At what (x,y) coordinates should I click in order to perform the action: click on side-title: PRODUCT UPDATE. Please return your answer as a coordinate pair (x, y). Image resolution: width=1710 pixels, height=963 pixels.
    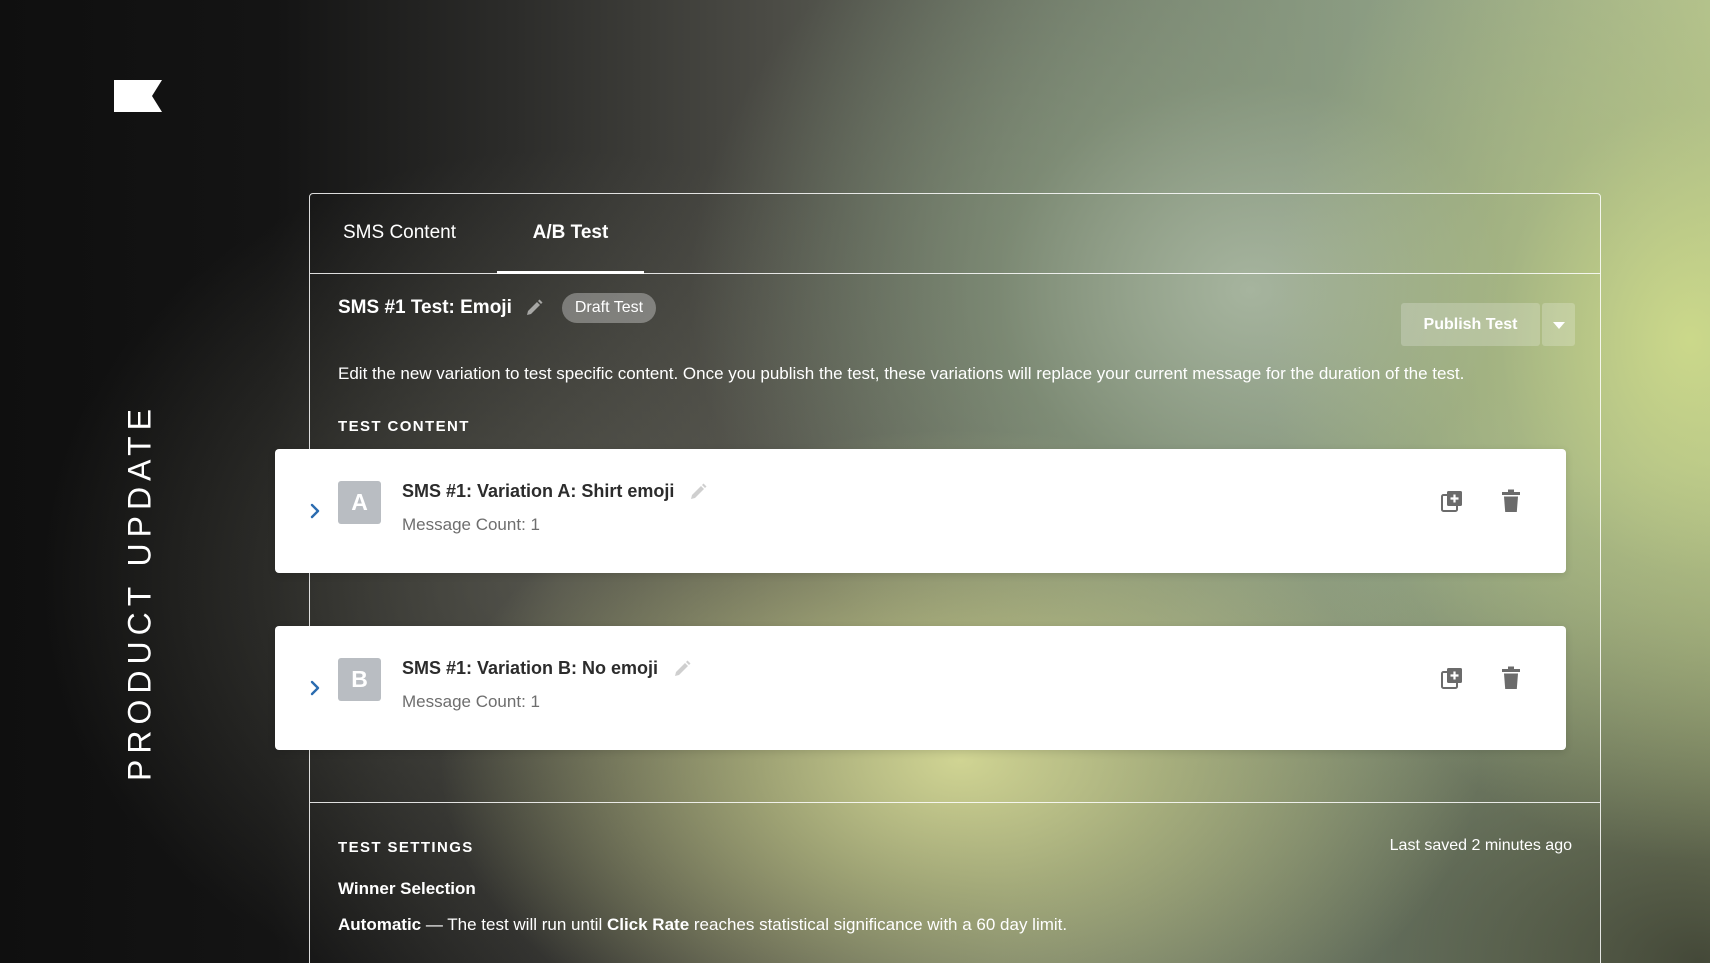
    Looking at the image, I should click on (139, 592).